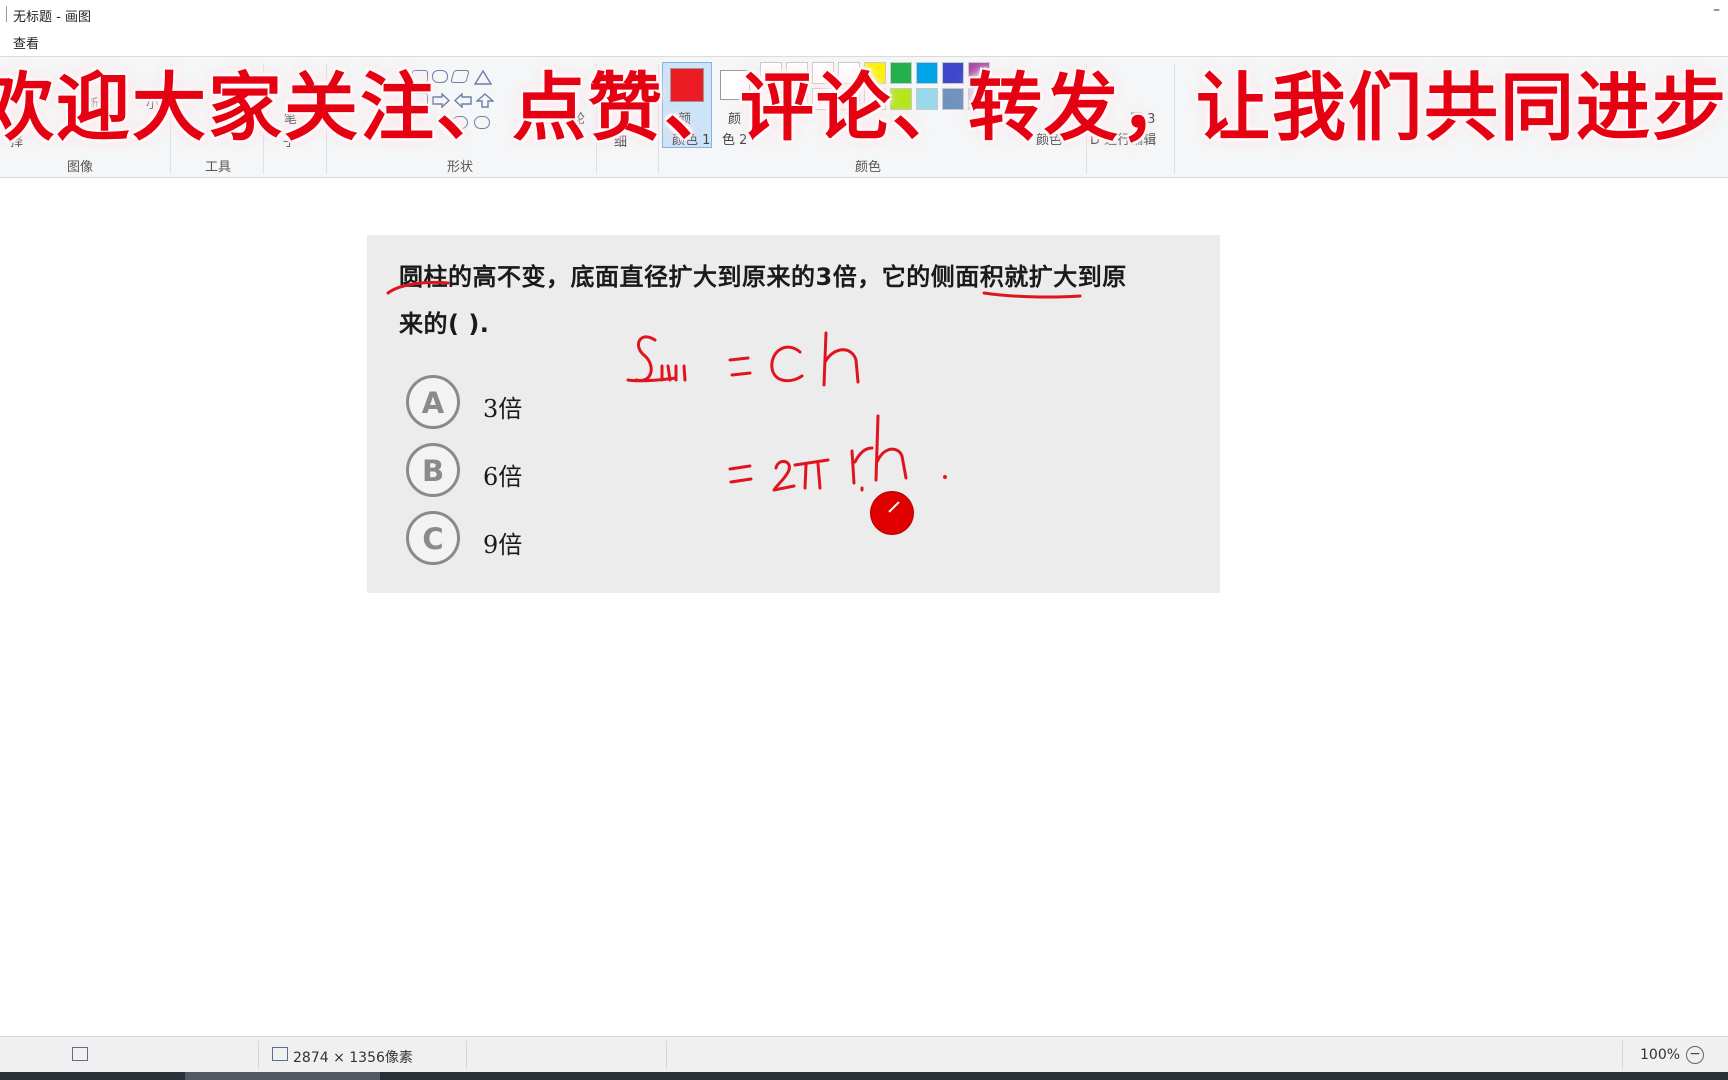 The height and width of the screenshot is (1080, 1728). I want to click on group-label-colors: 颜色, so click(867, 167).